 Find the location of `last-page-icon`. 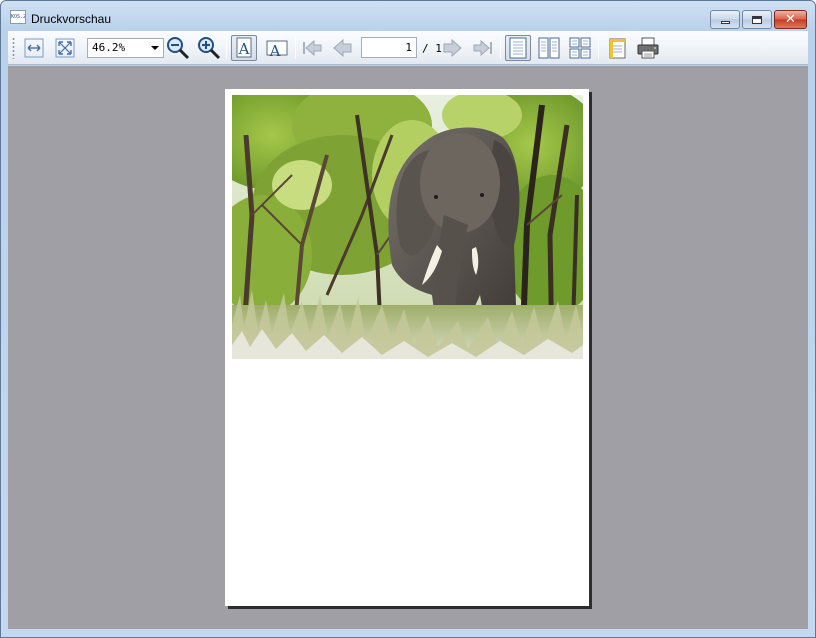

last-page-icon is located at coordinates (482, 48).